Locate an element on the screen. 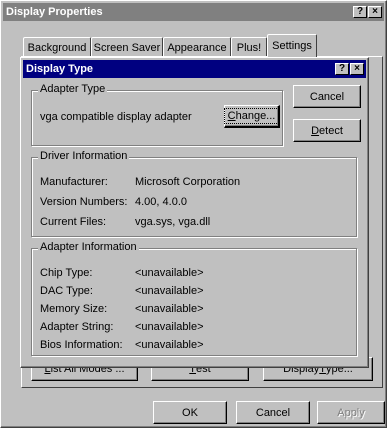 Image resolution: width=387 pixels, height=428 pixels. help-button: ? is located at coordinates (360, 12).